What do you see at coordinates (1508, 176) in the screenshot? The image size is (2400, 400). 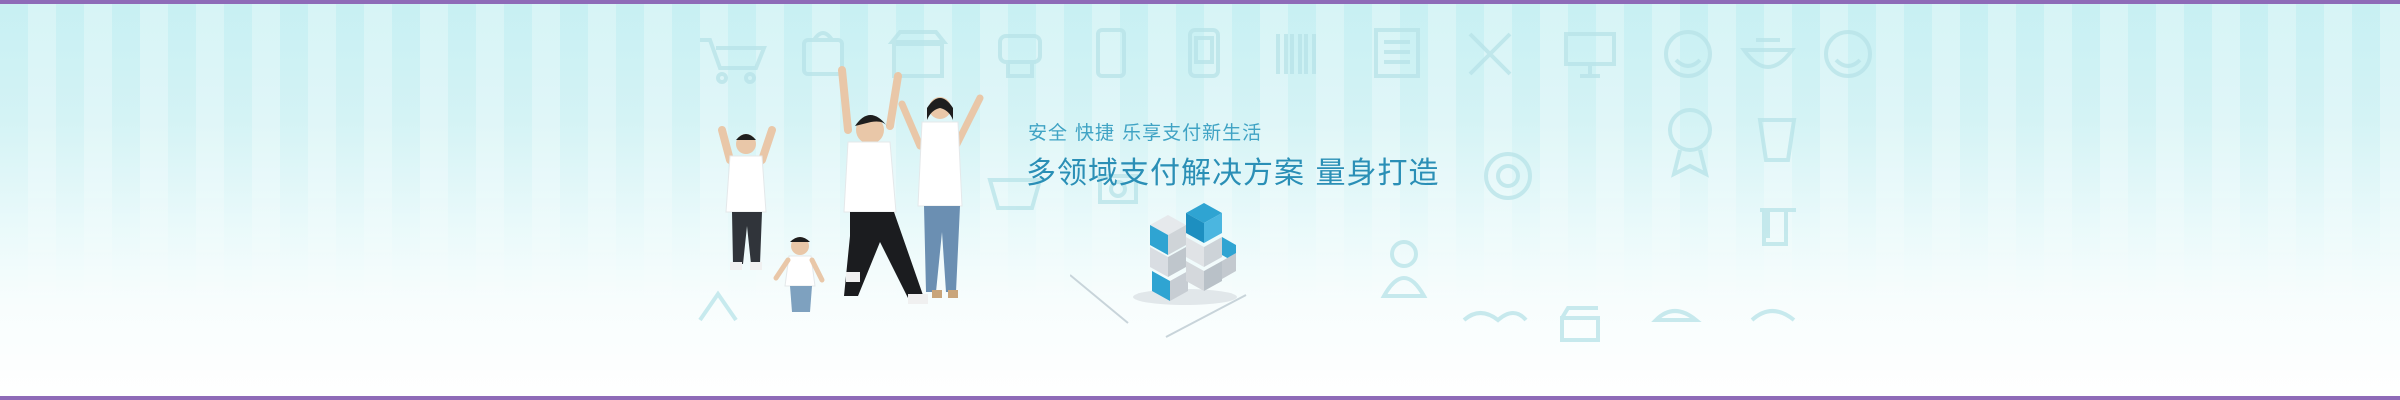 I see `medal-icon` at bounding box center [1508, 176].